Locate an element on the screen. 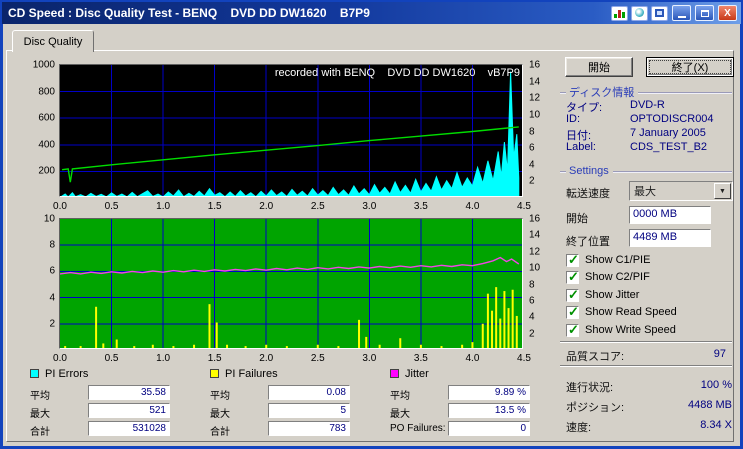 The width and height of the screenshot is (743, 449). progress-value: 100 % is located at coordinates (716, 385).